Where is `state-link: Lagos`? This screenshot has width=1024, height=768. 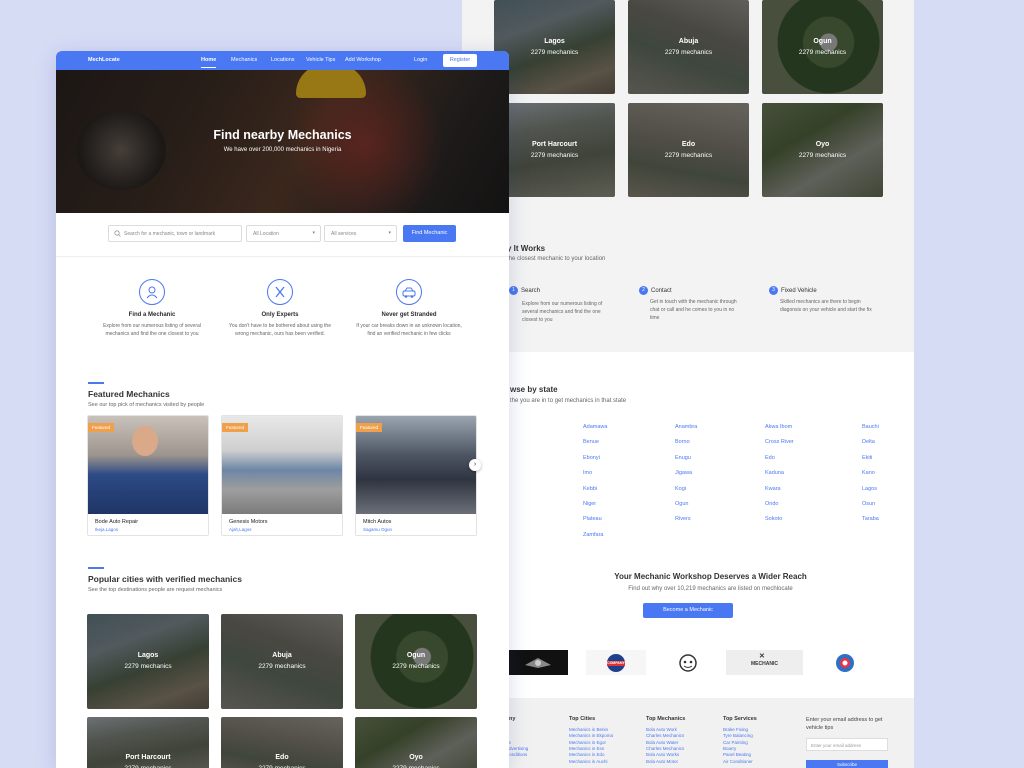 state-link: Lagos is located at coordinates (869, 489).